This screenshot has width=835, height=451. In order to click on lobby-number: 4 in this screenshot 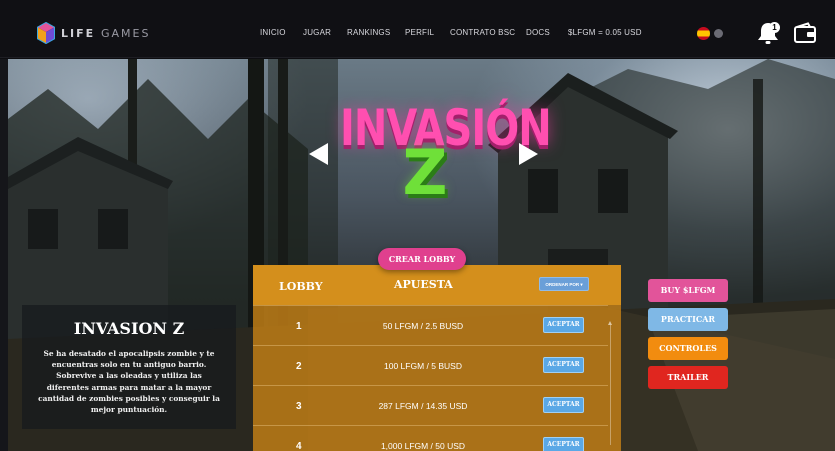, I will do `click(299, 446)`.